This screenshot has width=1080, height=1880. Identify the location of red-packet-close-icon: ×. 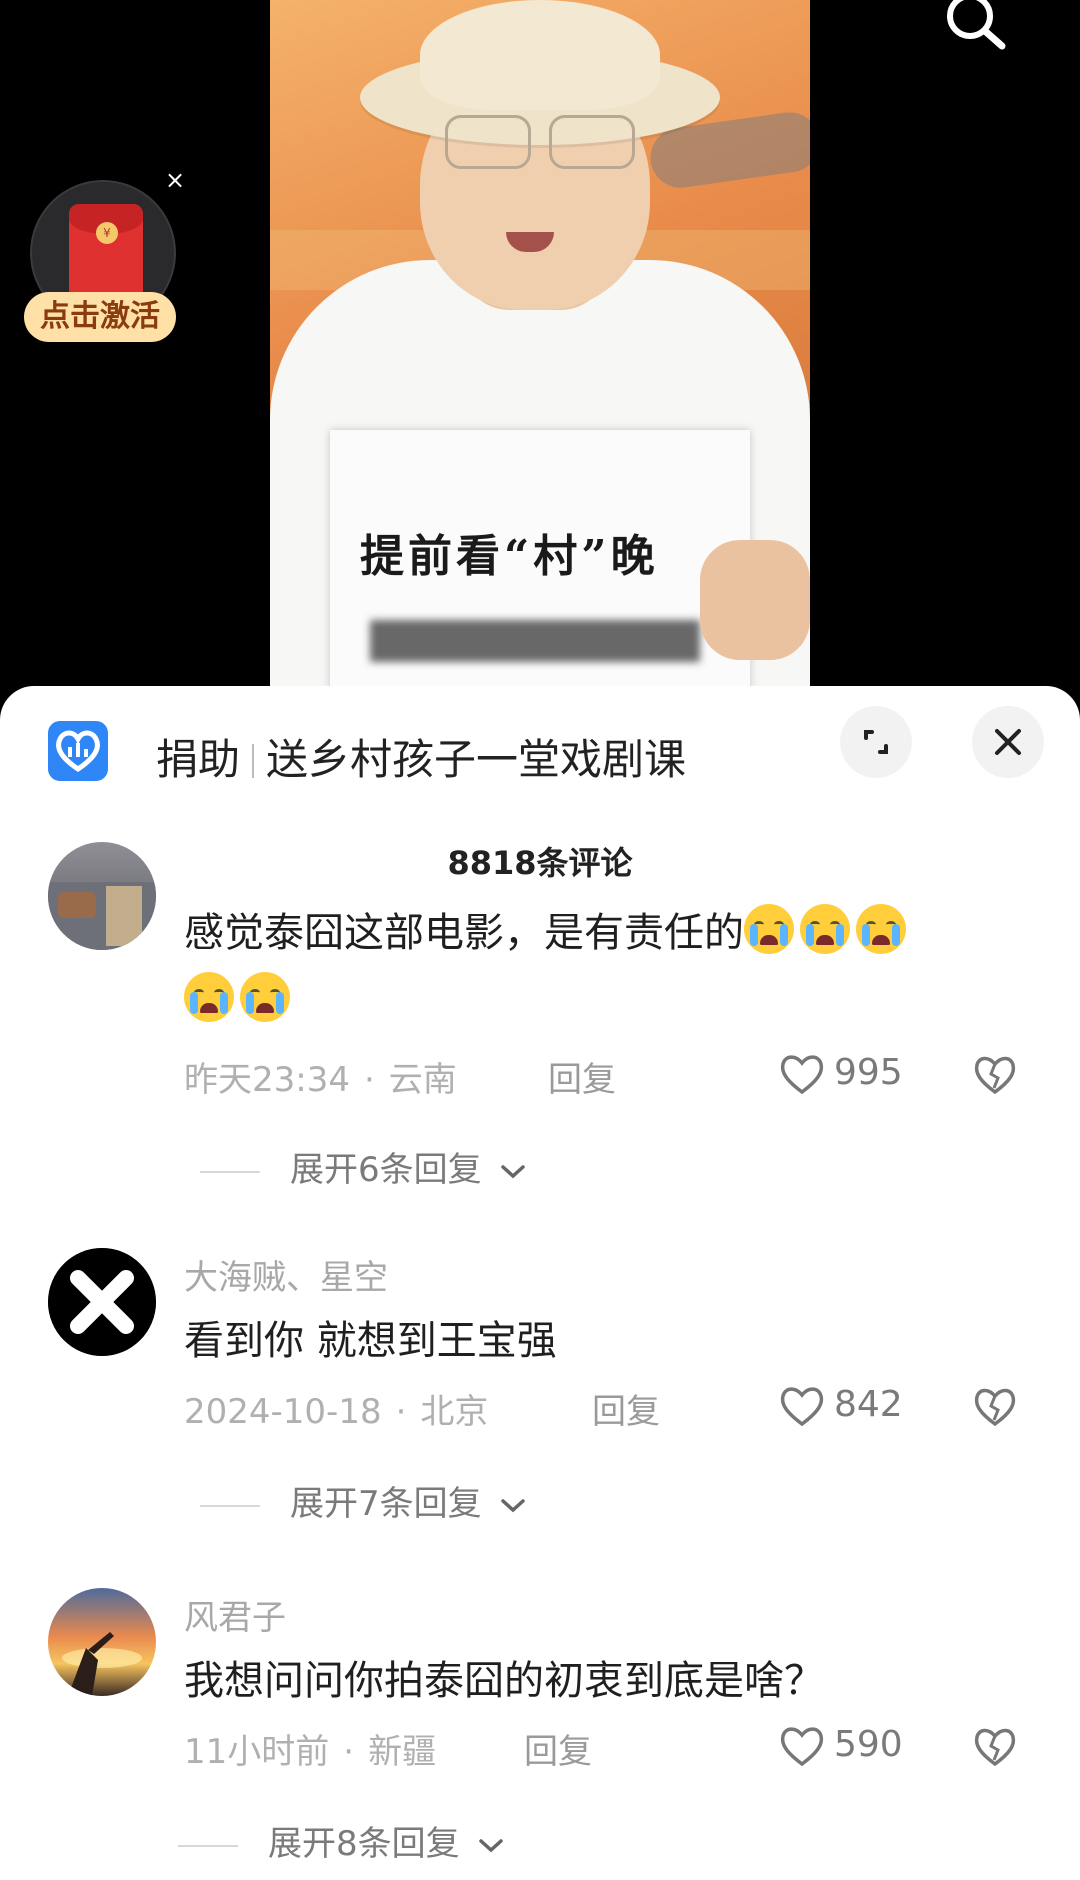
(175, 180).